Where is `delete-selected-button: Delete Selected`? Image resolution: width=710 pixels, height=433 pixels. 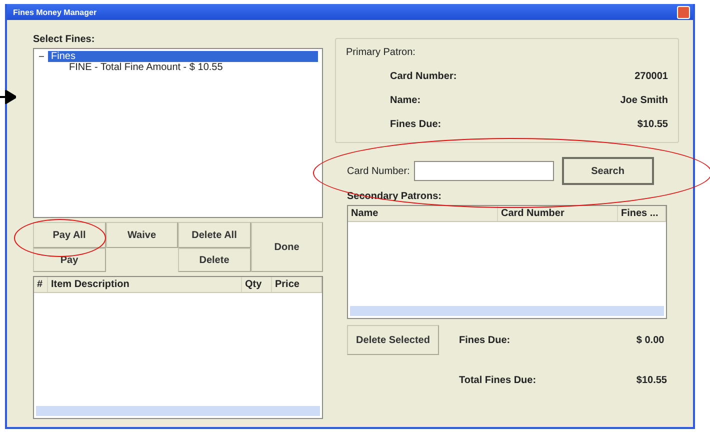
delete-selected-button: Delete Selected is located at coordinates (393, 340).